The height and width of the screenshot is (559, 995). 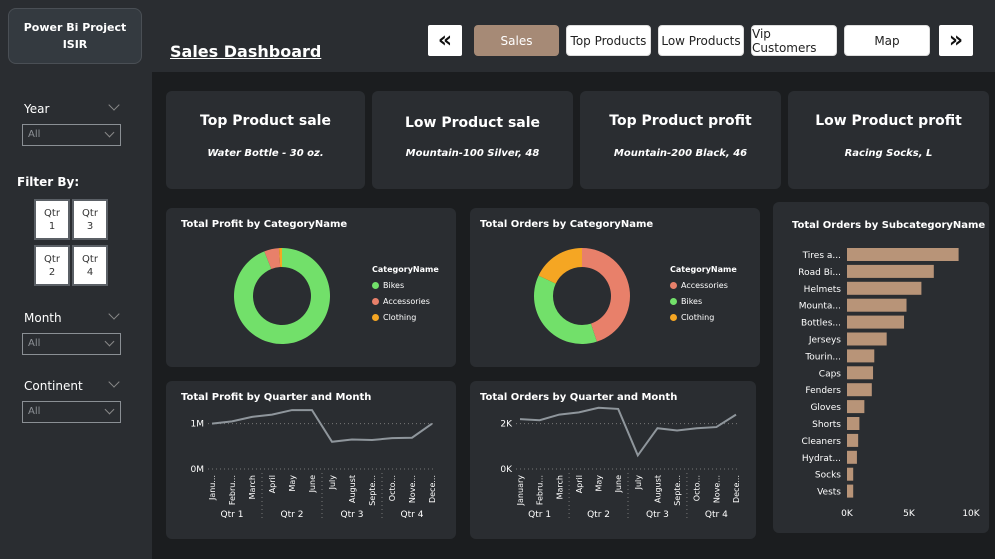 I want to click on donut-chart, so click(x=582, y=296).